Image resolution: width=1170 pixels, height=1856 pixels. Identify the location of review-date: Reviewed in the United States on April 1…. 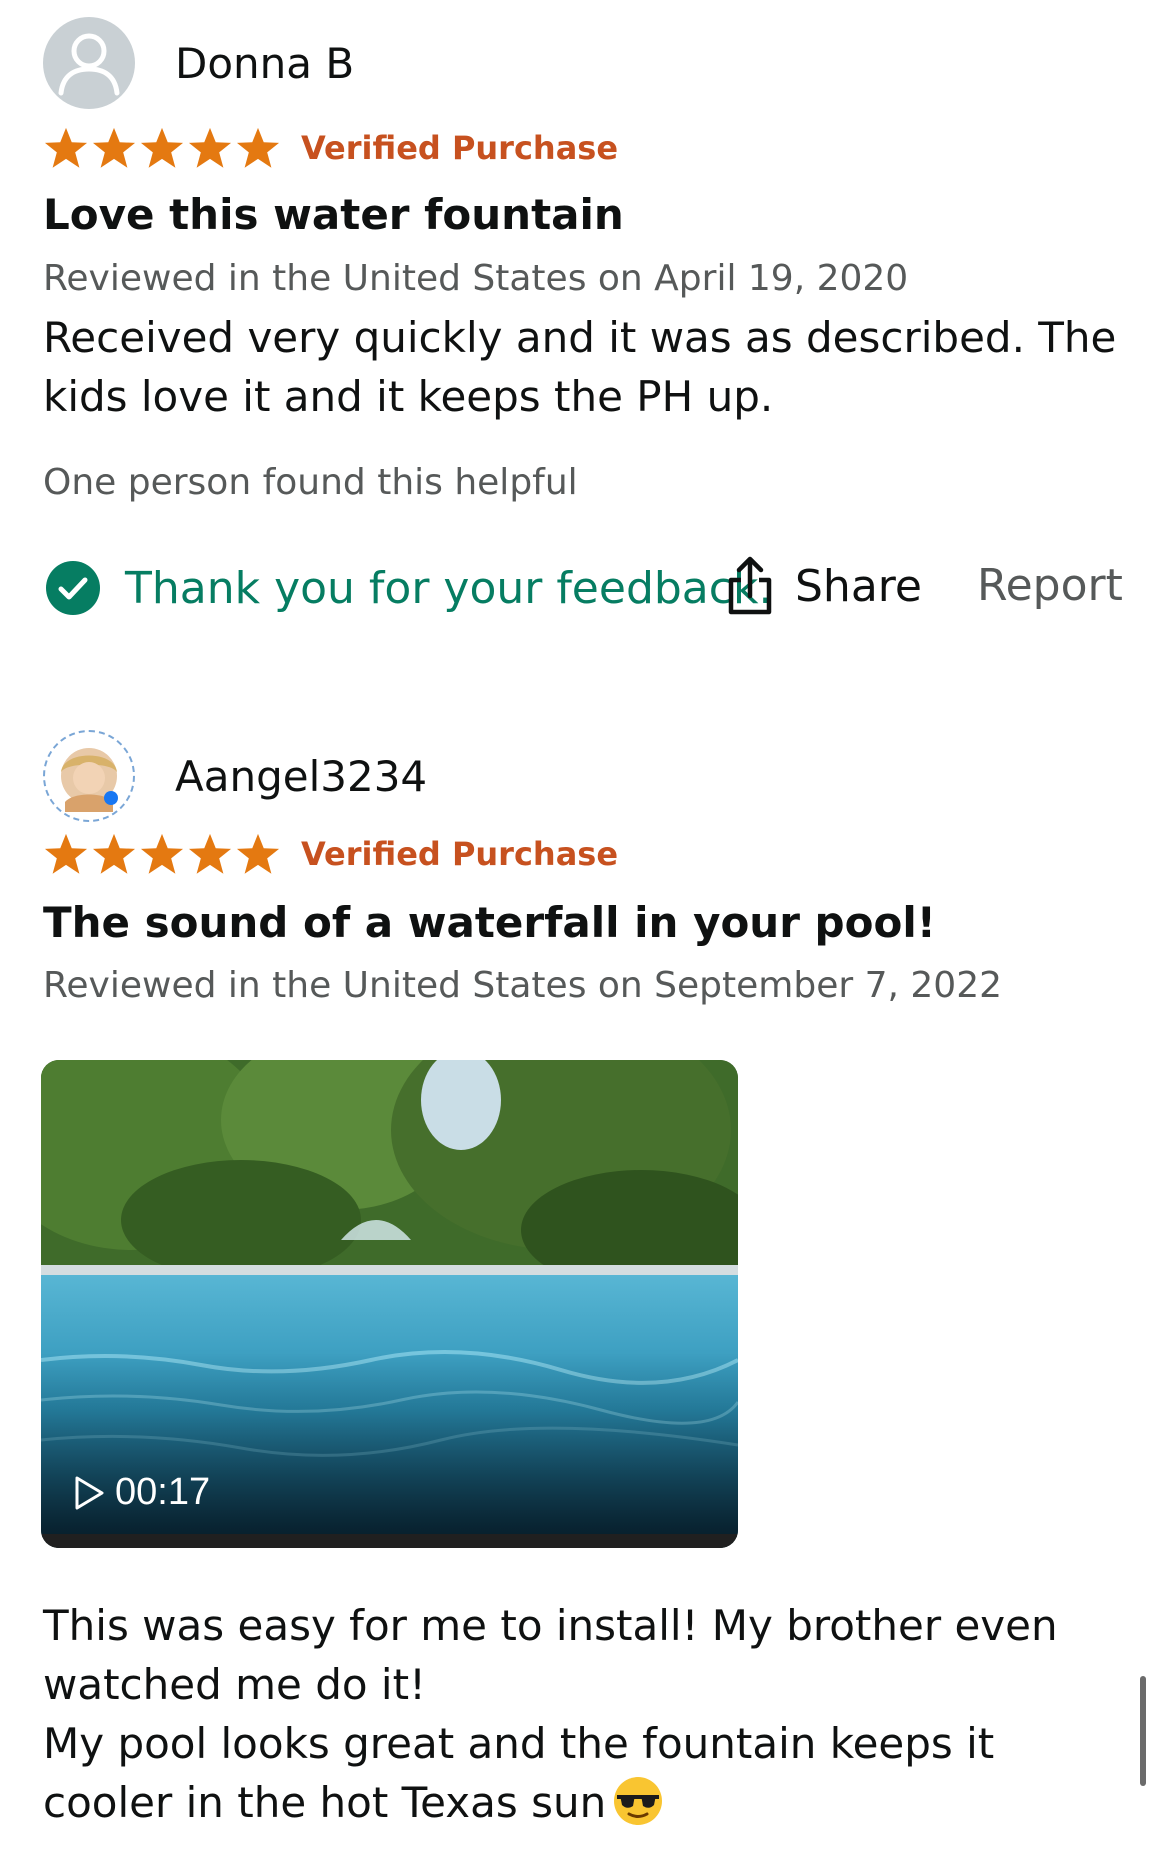
(476, 278).